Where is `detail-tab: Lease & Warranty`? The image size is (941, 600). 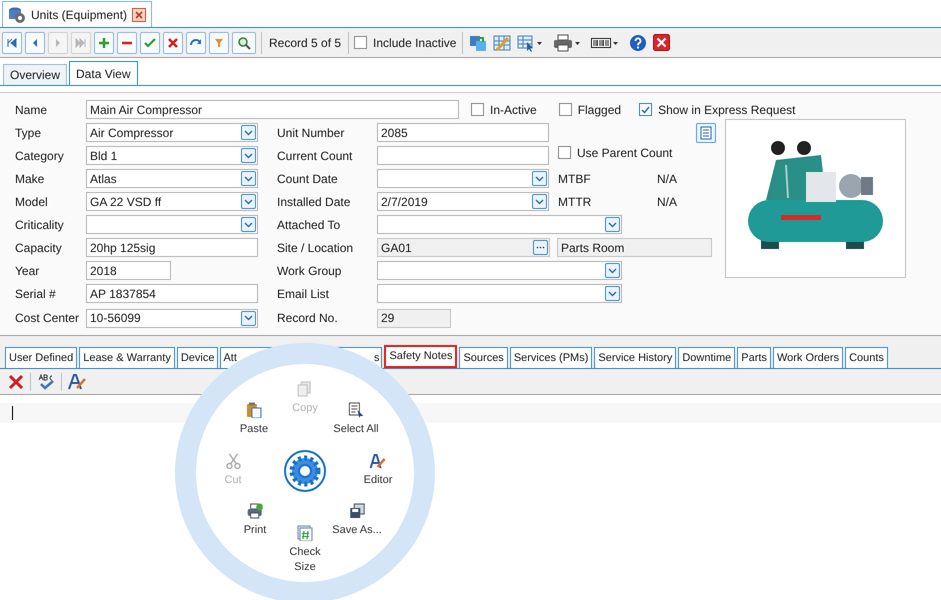
detail-tab: Lease & Warranty is located at coordinates (127, 357).